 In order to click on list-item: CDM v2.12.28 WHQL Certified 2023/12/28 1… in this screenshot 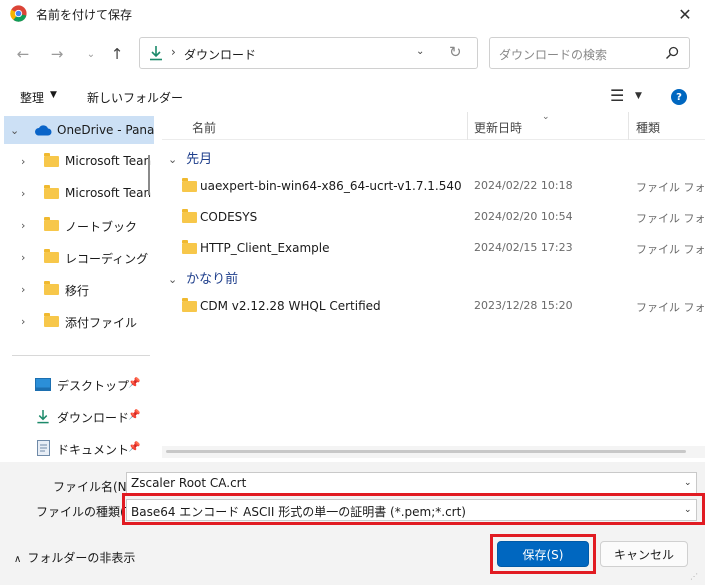, I will do `click(433, 306)`.